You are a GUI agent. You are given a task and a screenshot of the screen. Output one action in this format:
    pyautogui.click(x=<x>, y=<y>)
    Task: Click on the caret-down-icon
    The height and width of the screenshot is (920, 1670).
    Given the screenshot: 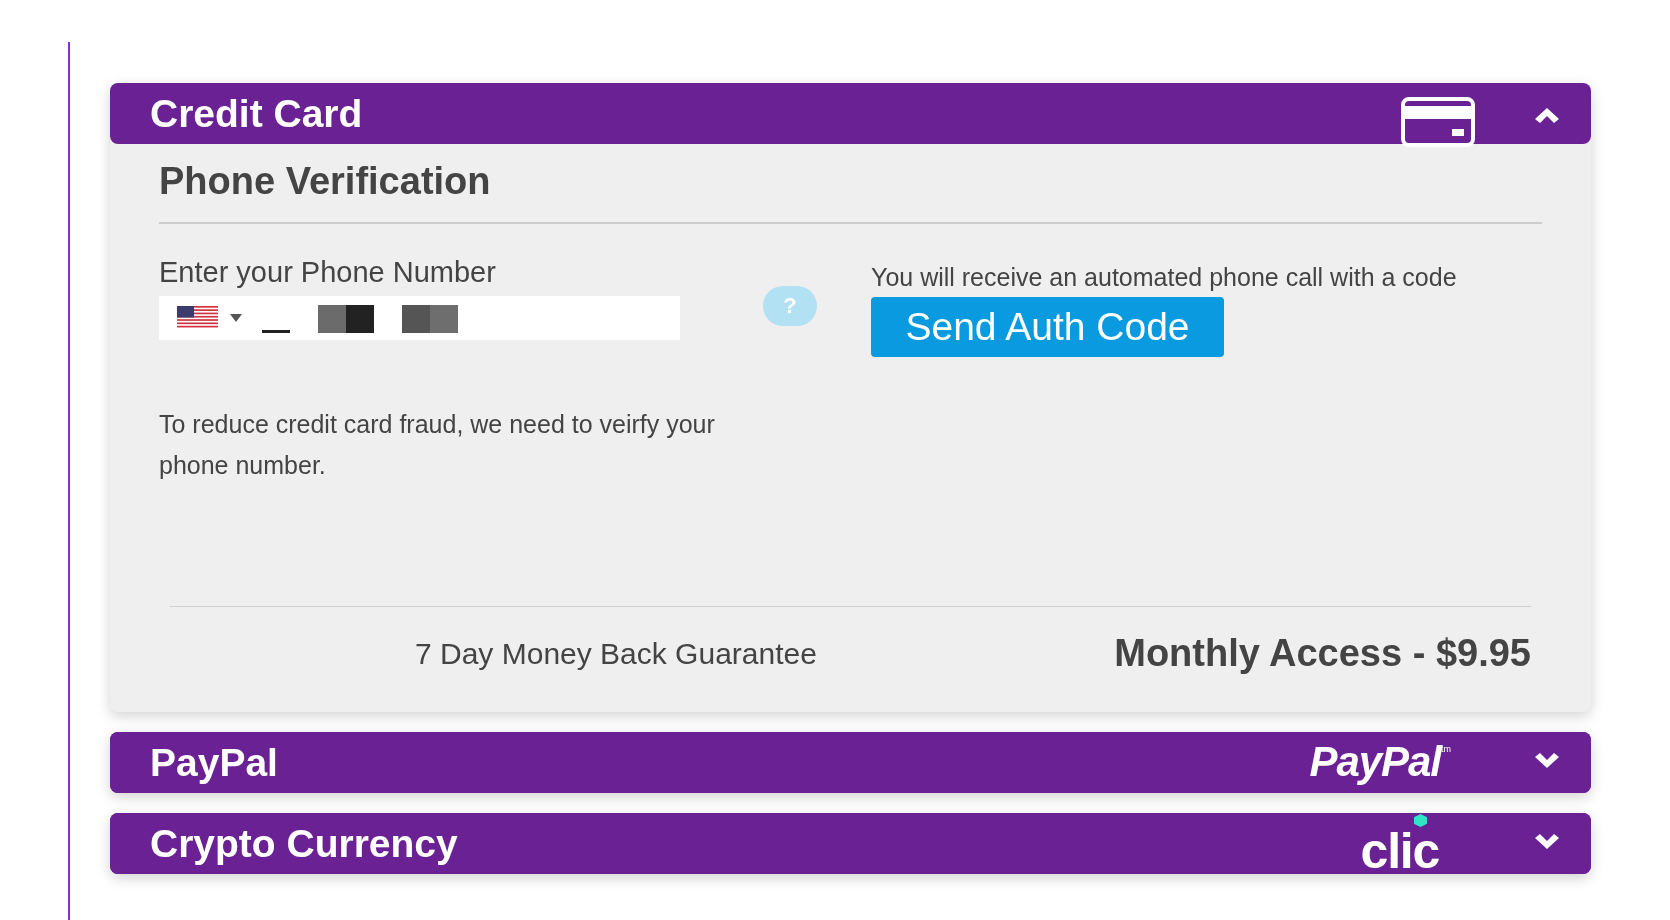 What is the action you would take?
    pyautogui.click(x=236, y=317)
    